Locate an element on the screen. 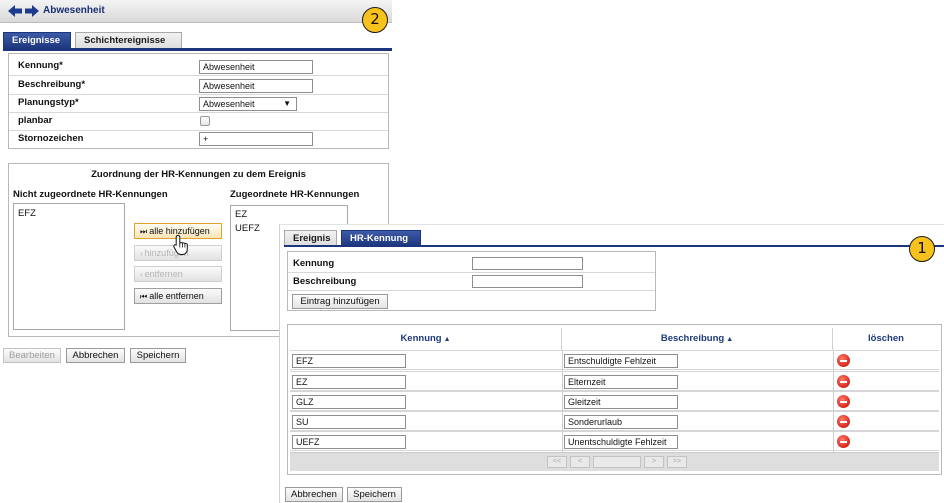  list-item: UEFZ is located at coordinates (247, 228).